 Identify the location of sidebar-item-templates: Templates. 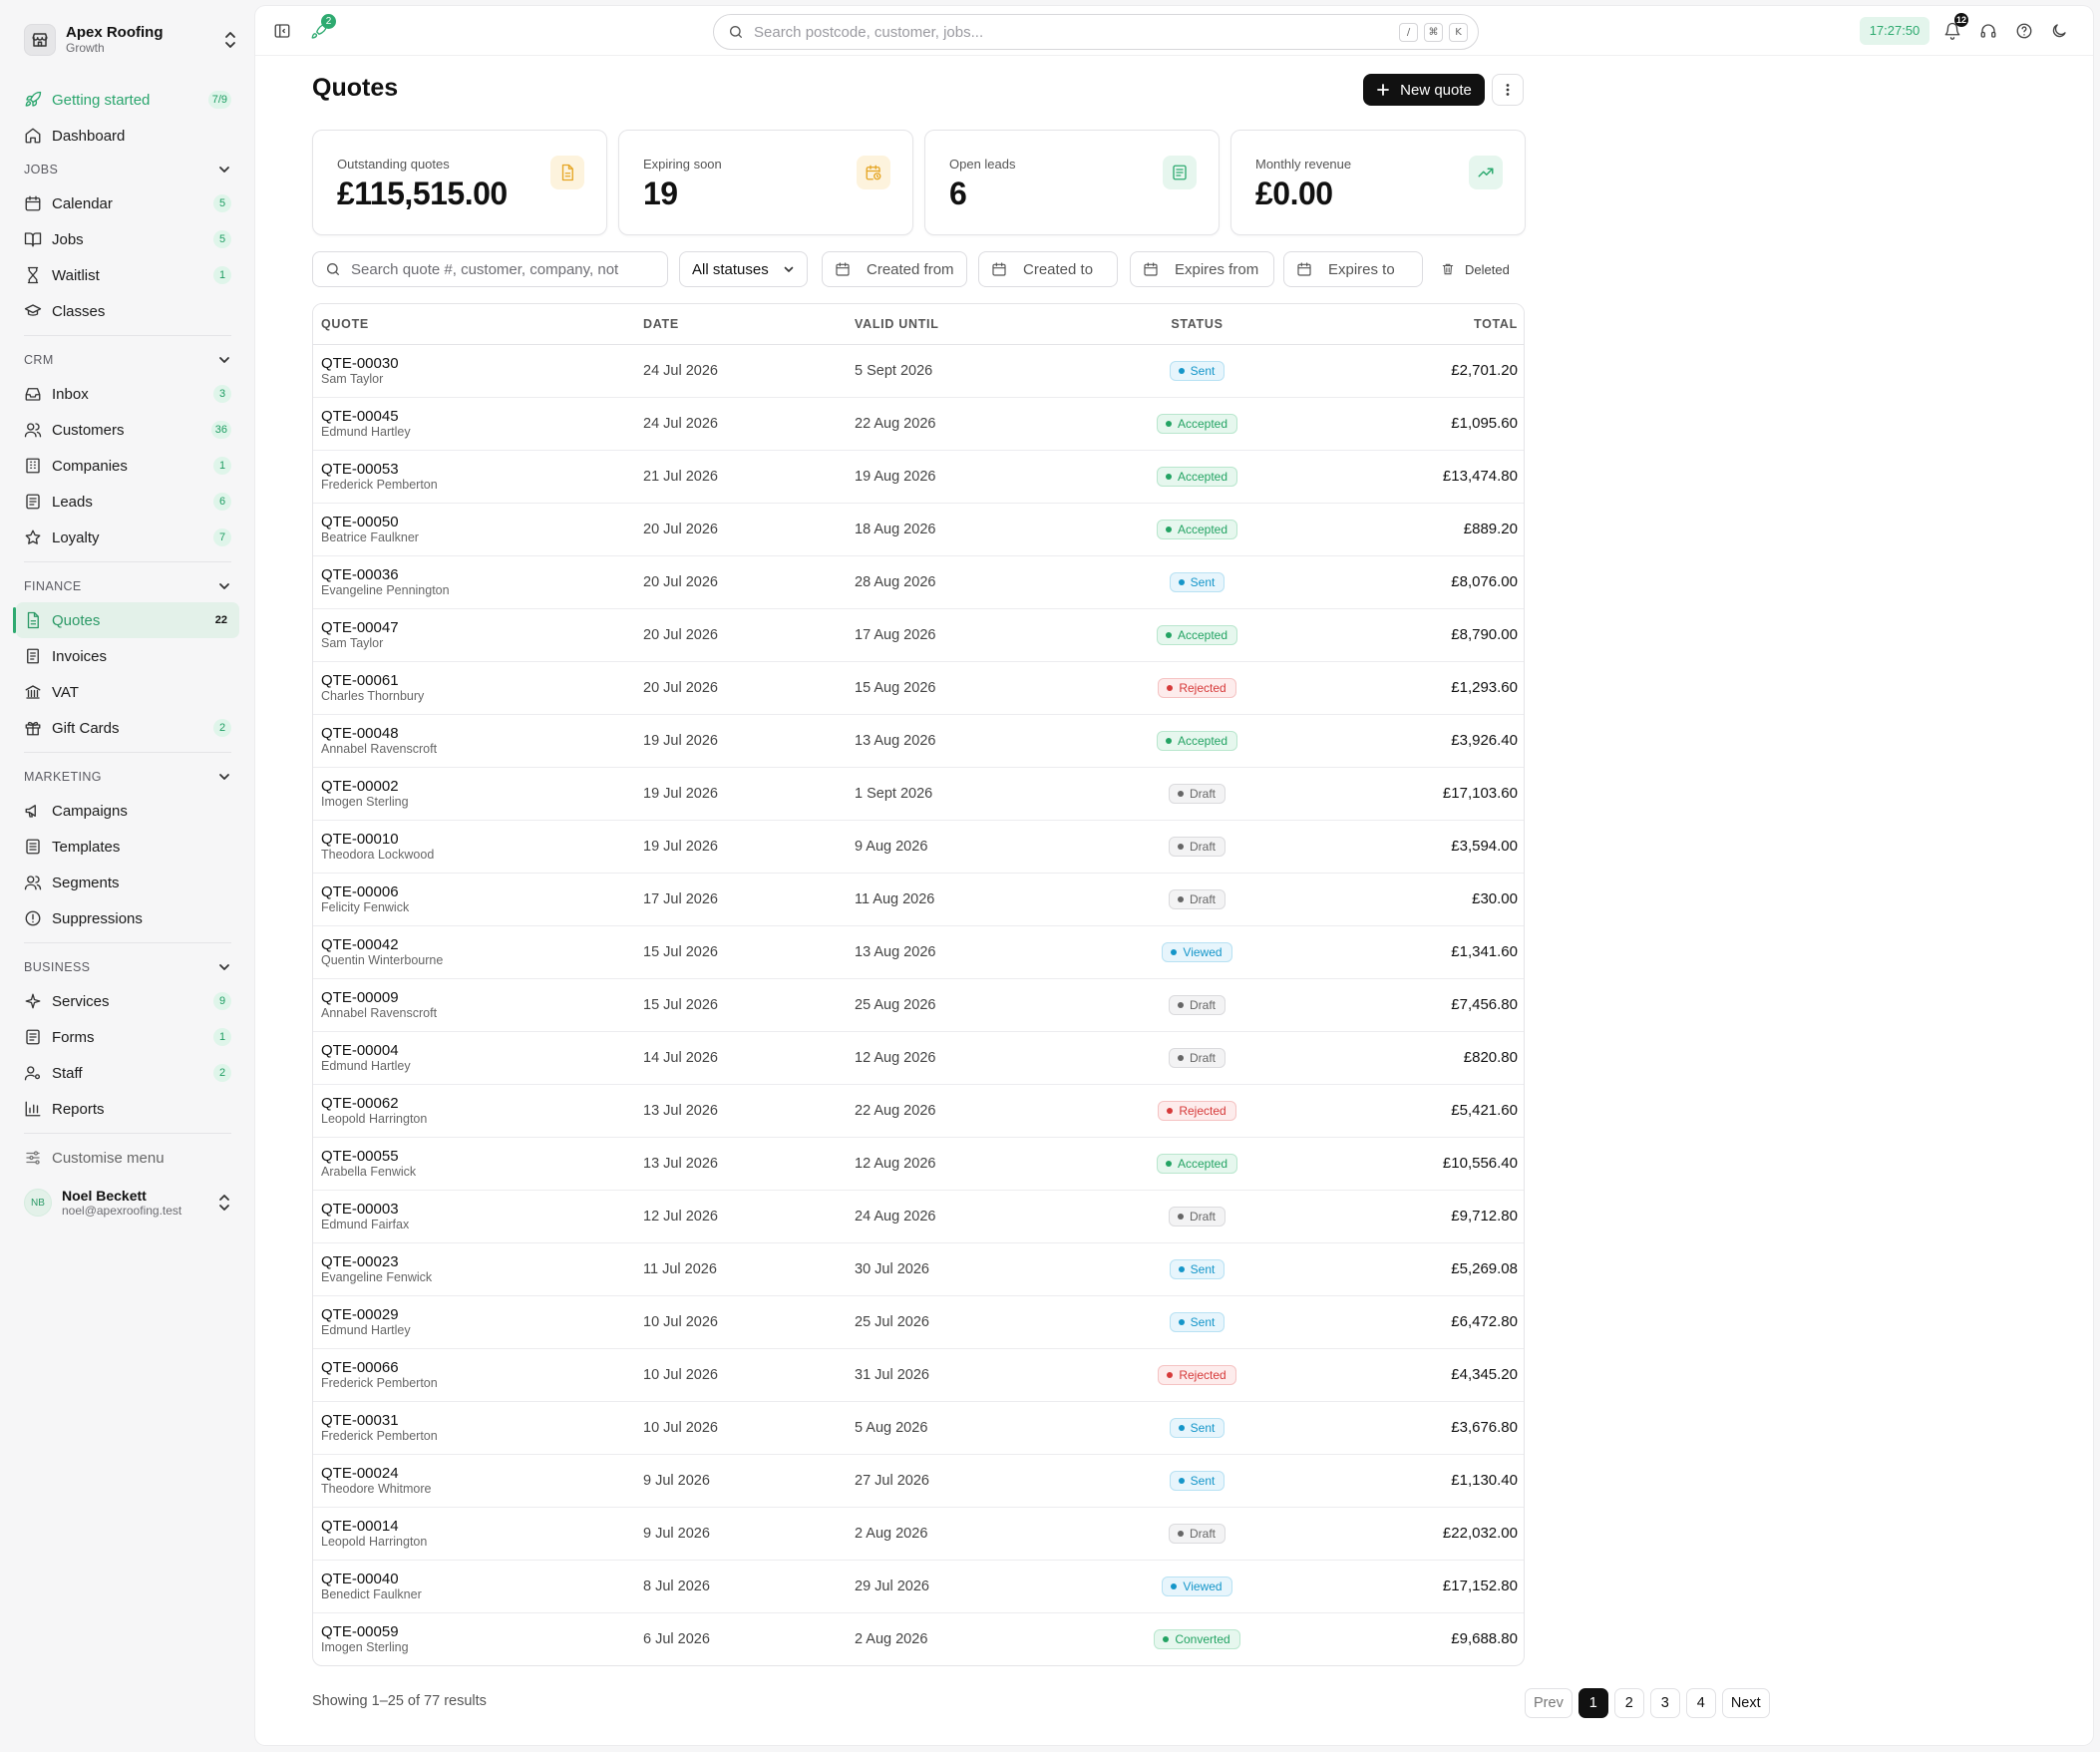
(127, 847).